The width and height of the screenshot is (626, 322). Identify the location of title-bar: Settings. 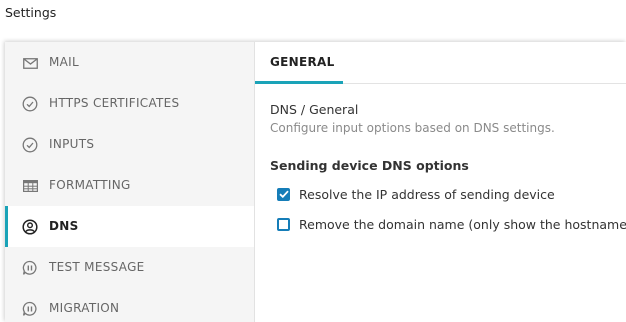
(313, 21).